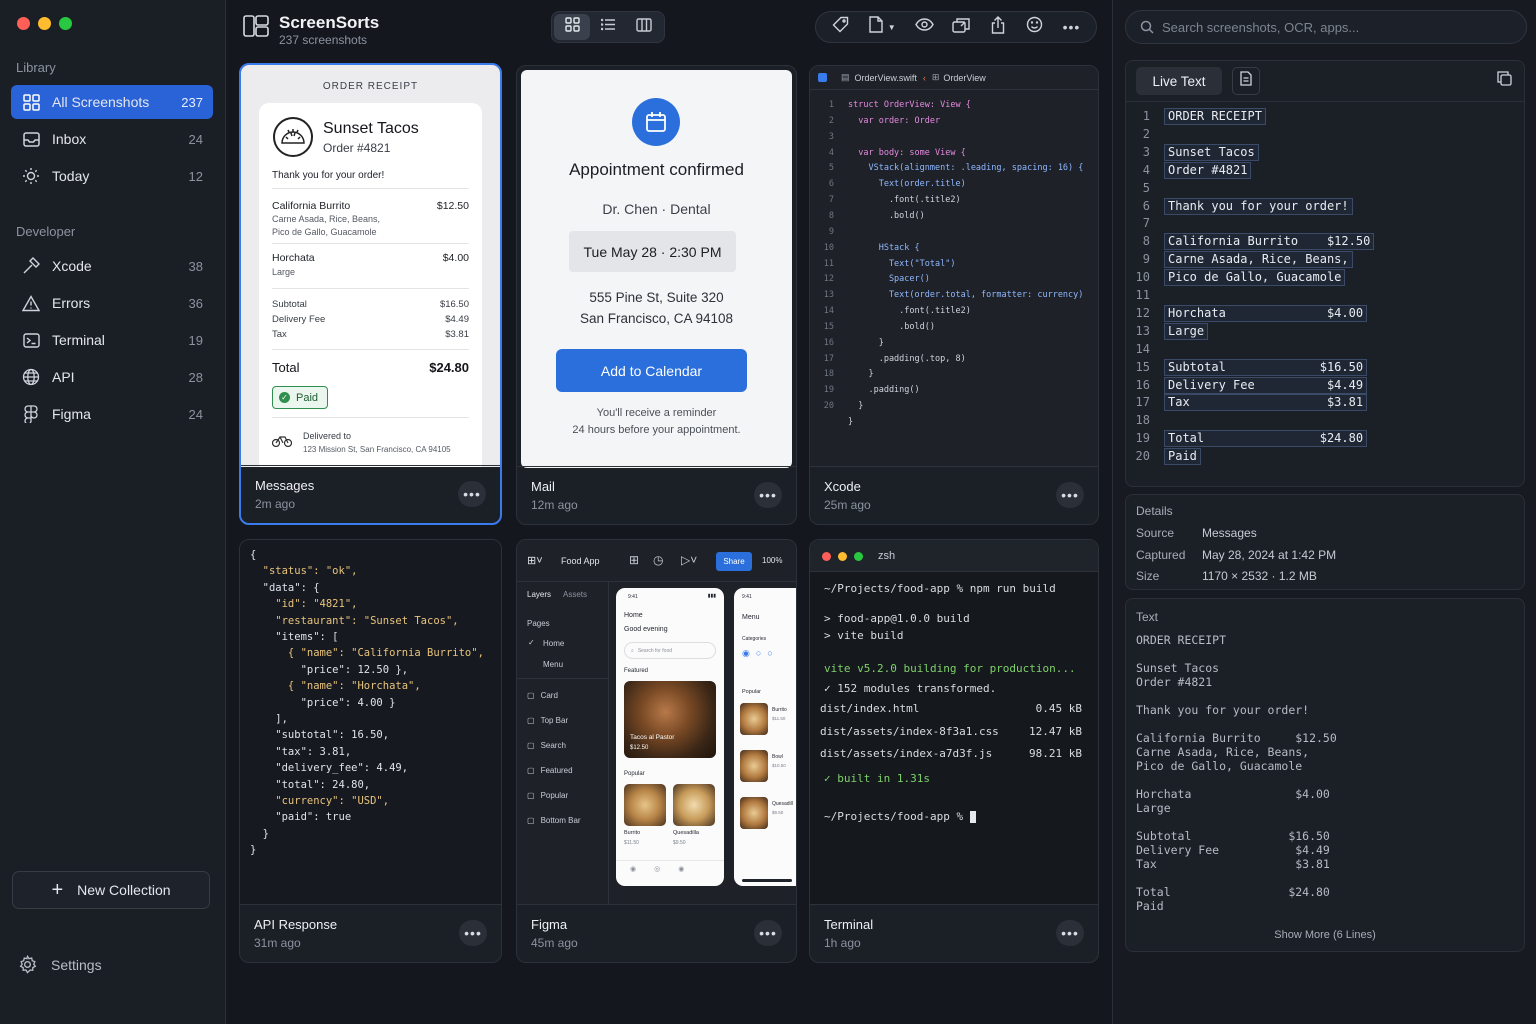 This screenshot has height=1024, width=1536. Describe the element at coordinates (546, 745) in the screenshot. I see `layer-item: ▢ Search` at that location.